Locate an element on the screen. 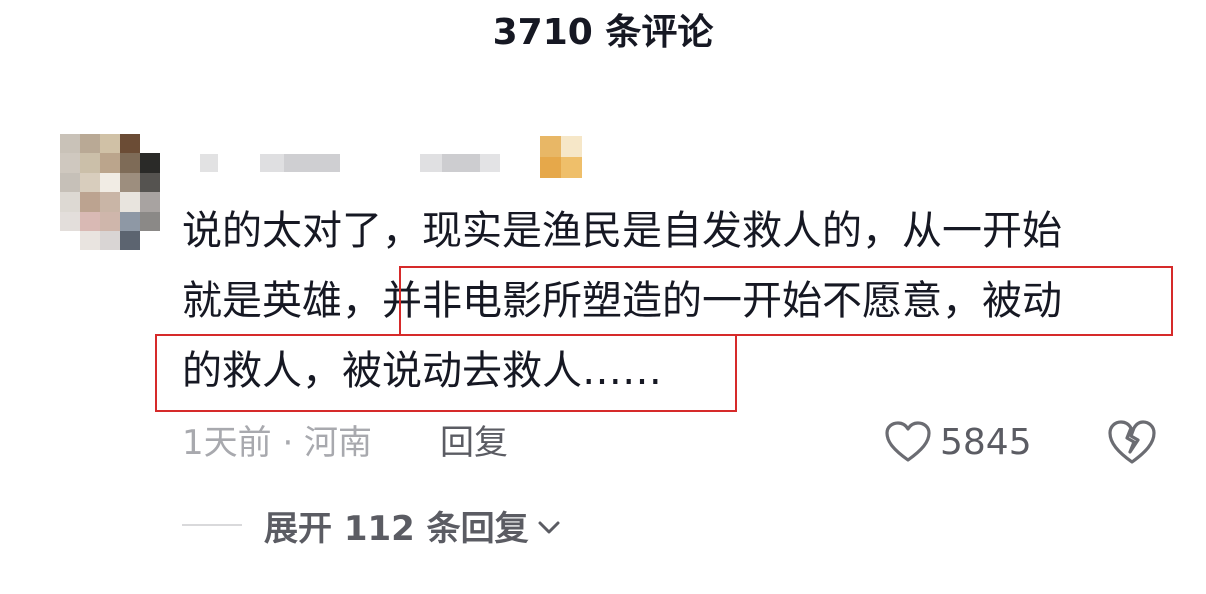  like-count: 5845 is located at coordinates (986, 442).